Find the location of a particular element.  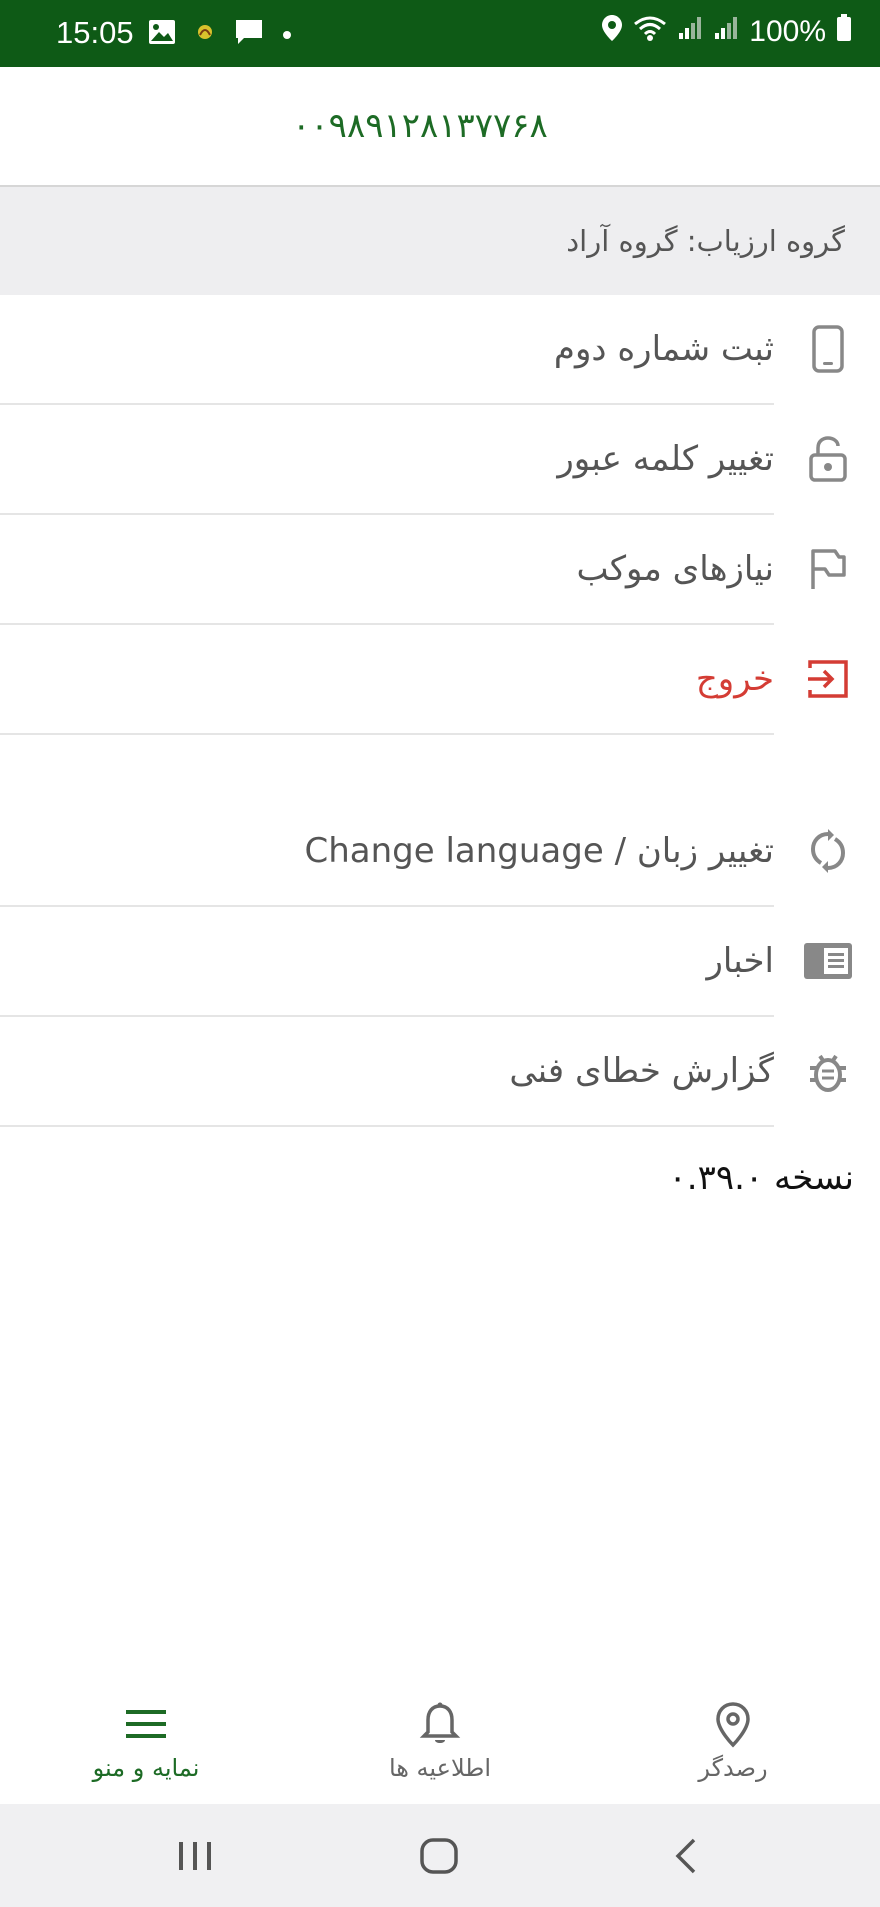

icon-strip is located at coordinates (827, 710).